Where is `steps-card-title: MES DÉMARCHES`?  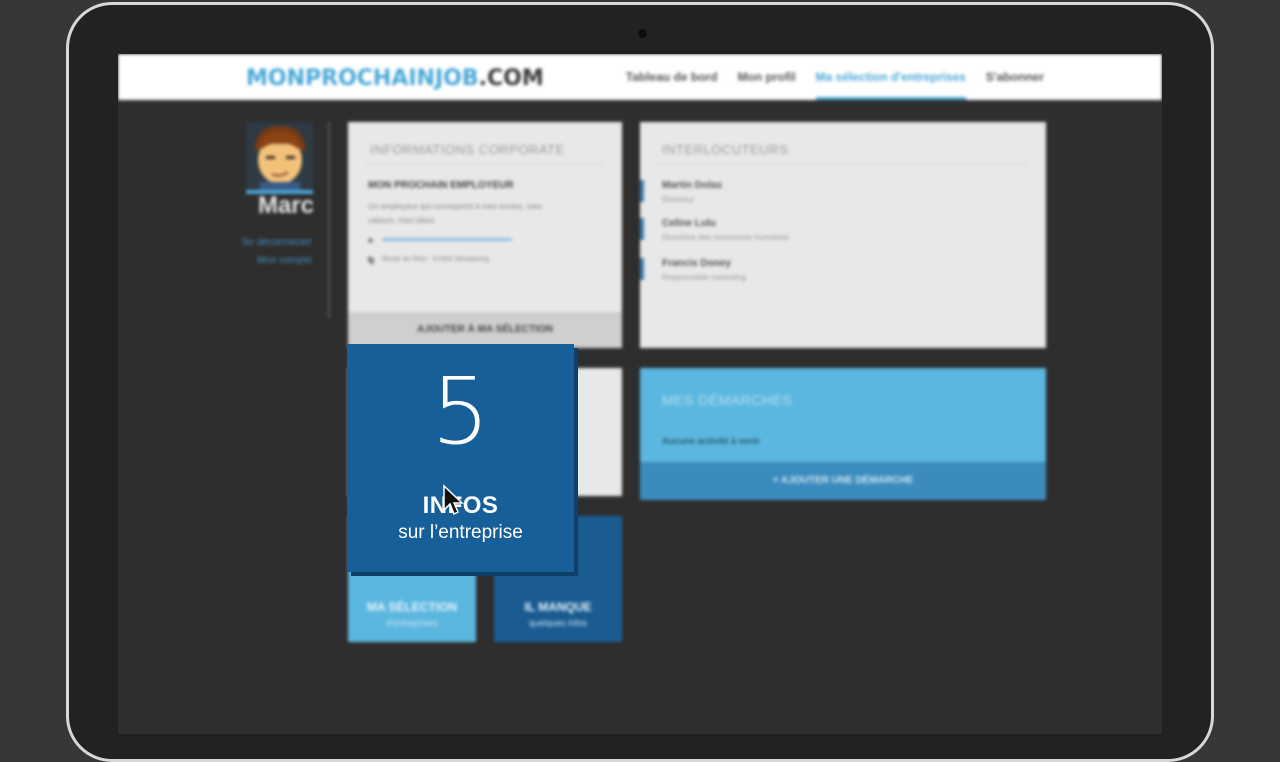
steps-card-title: MES DÉMARCHES is located at coordinates (727, 400).